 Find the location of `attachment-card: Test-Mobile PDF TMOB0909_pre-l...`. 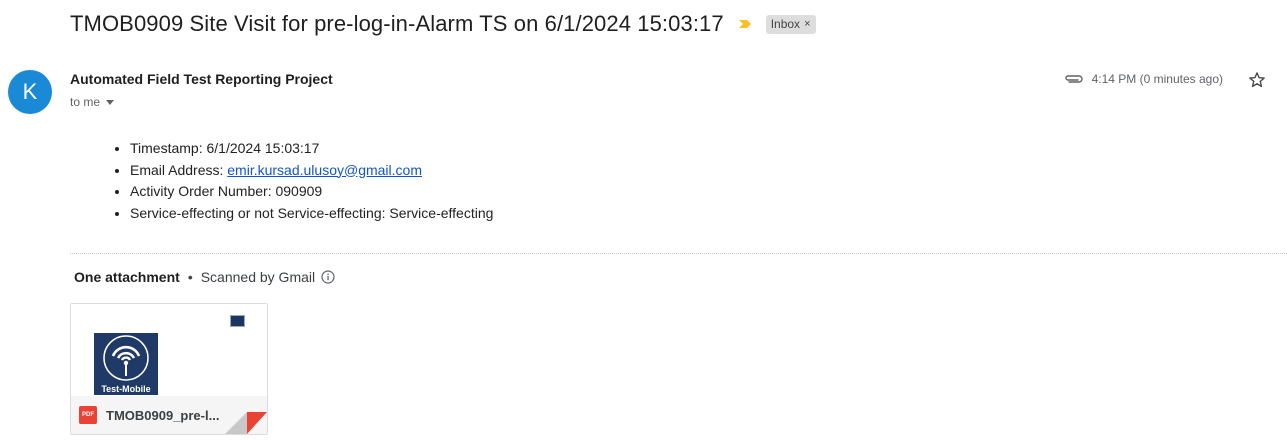

attachment-card: Test-Mobile PDF TMOB0909_pre-l... is located at coordinates (169, 369).